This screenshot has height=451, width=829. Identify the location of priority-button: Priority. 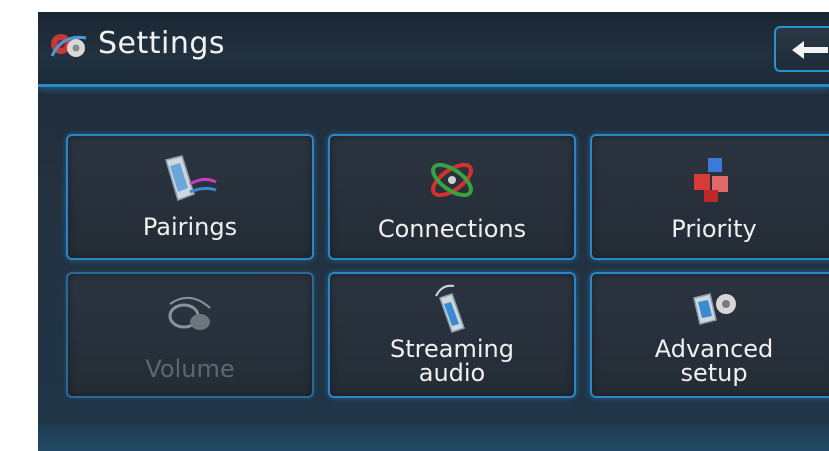
(709, 197).